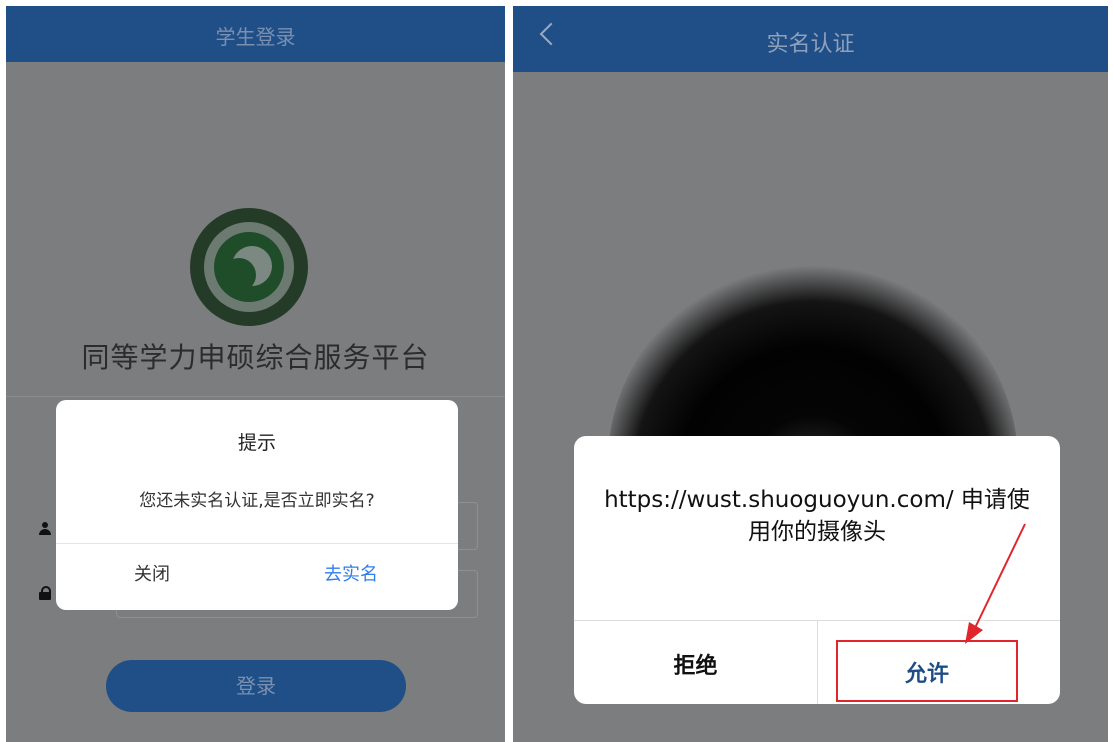 The image size is (1113, 742). I want to click on lock-icon-body, so click(45, 596).